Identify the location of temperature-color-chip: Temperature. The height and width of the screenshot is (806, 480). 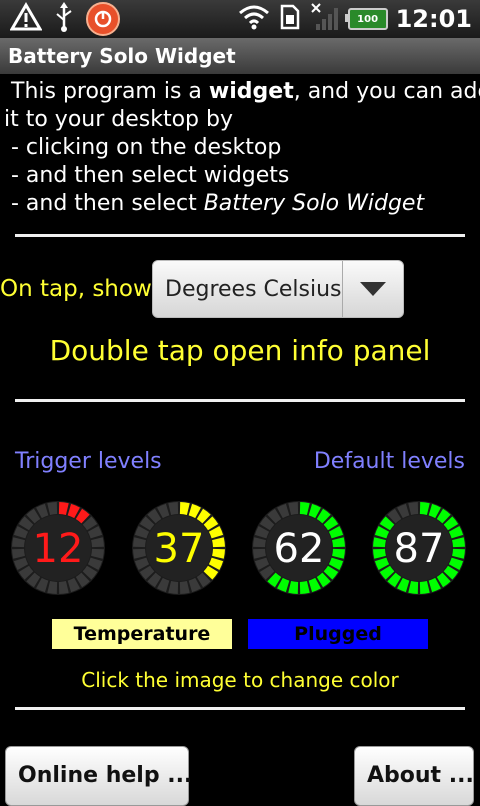
(142, 634).